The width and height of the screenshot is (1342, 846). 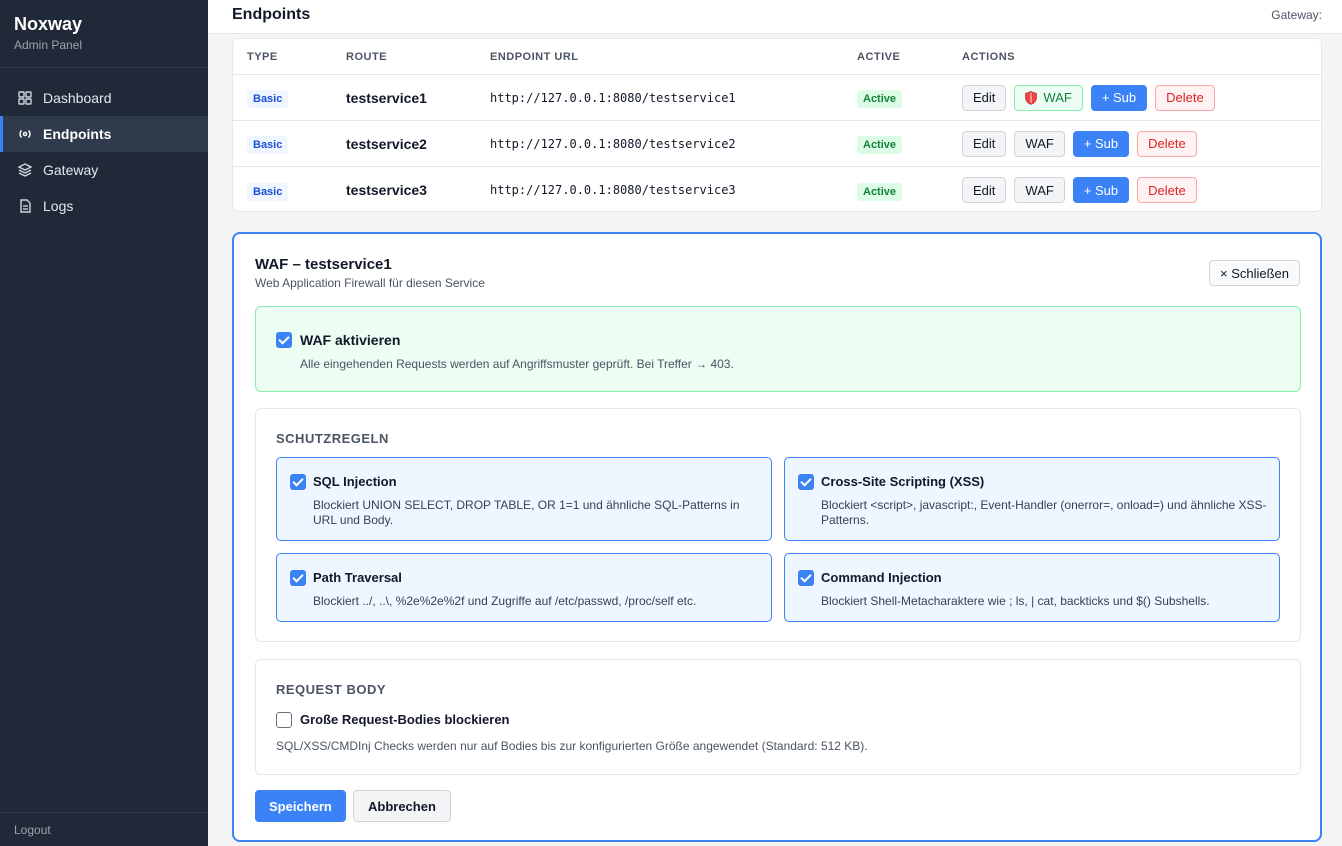 I want to click on sidebar-item-logs: Logs, so click(x=104, y=206).